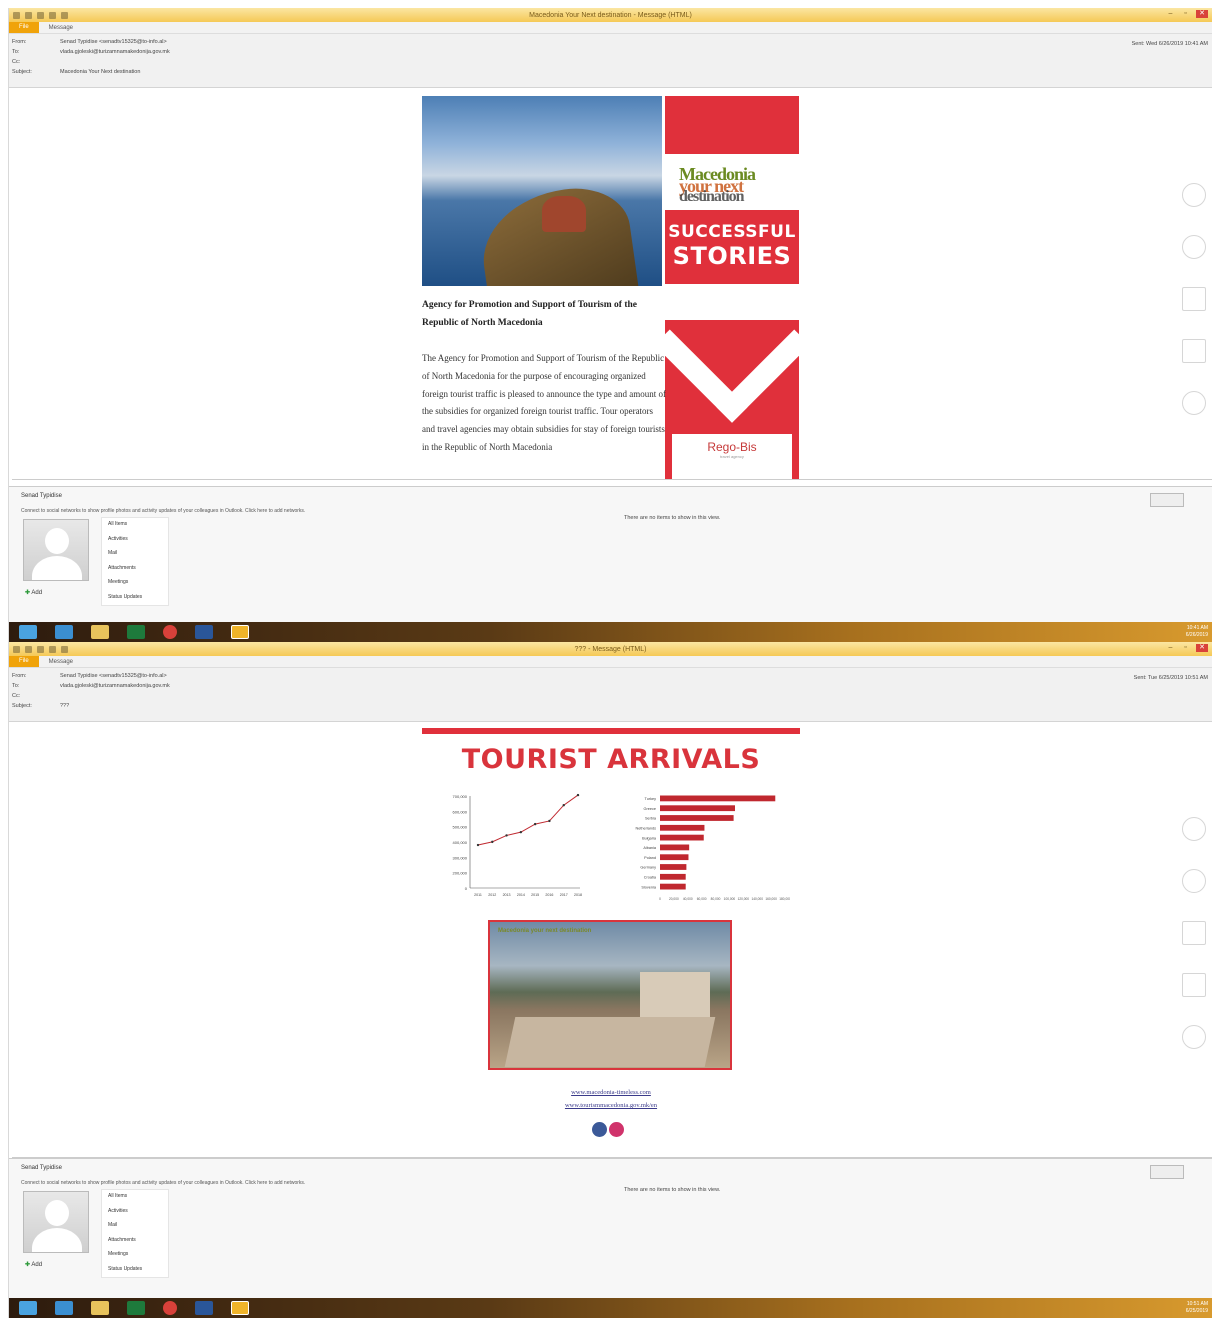 Image resolution: width=1212 pixels, height=1318 pixels. Describe the element at coordinates (611, 759) in the screenshot. I see `tourist-arrivals-title: TOURIST ARRIVALS` at that location.